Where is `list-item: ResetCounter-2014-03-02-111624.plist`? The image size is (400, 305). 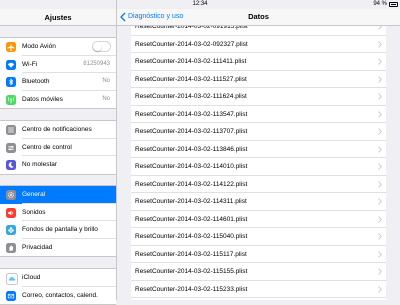
list-item: ResetCounter-2014-03-02-111624.plist is located at coordinates (258, 97).